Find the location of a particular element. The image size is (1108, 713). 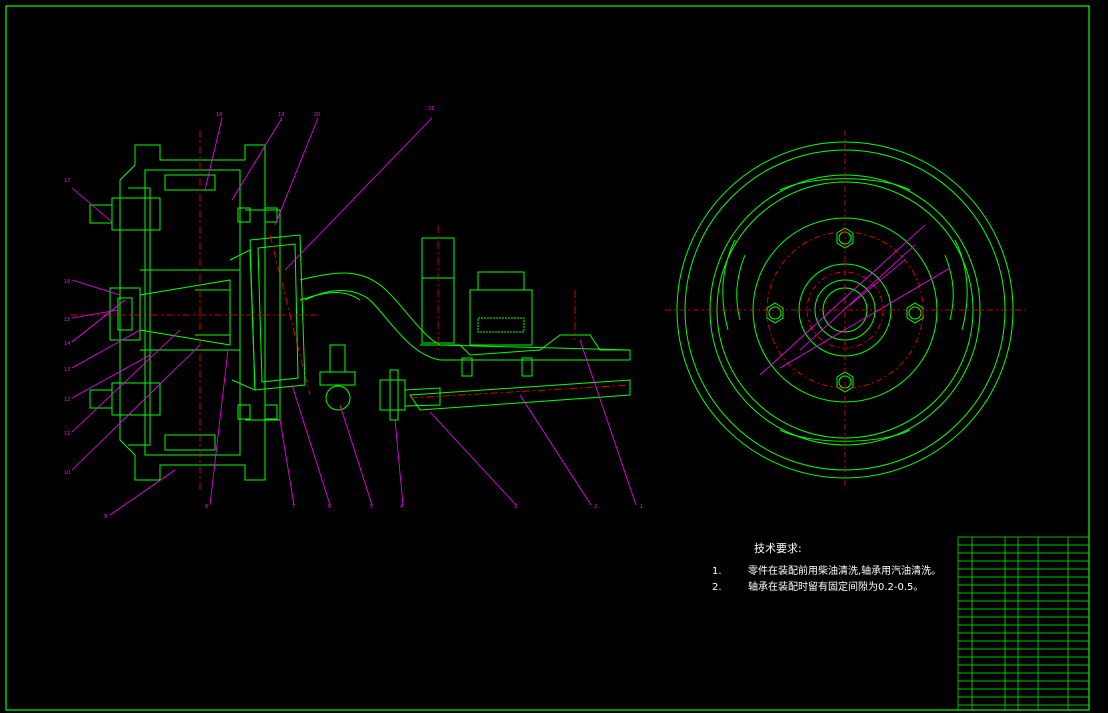

callout-6: 6 is located at coordinates (329, 507).